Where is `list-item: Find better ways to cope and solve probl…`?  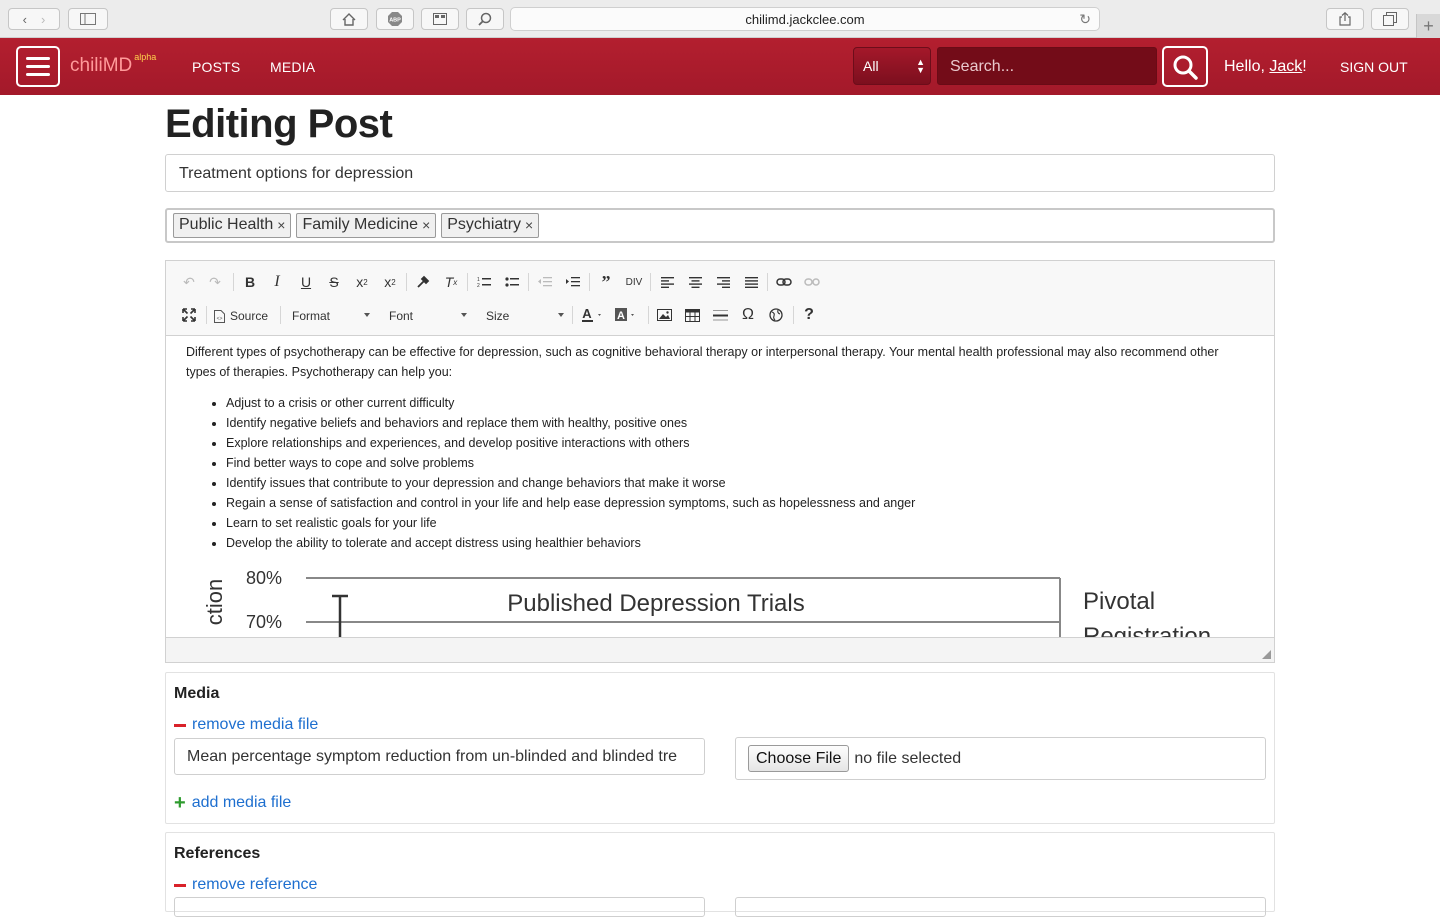 list-item: Find better ways to cope and solve probl… is located at coordinates (570, 463).